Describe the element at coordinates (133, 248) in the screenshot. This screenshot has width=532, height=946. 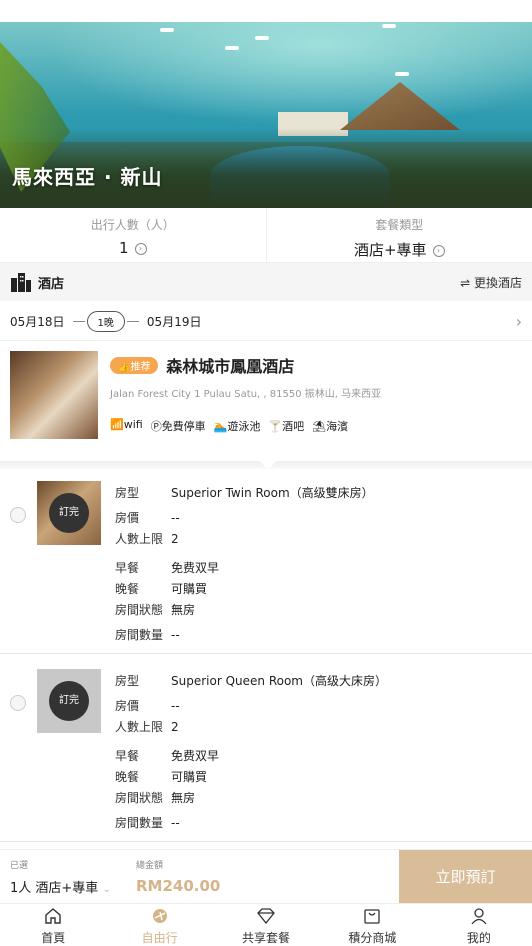
I see `travelers-value-row: 1 ›` at that location.